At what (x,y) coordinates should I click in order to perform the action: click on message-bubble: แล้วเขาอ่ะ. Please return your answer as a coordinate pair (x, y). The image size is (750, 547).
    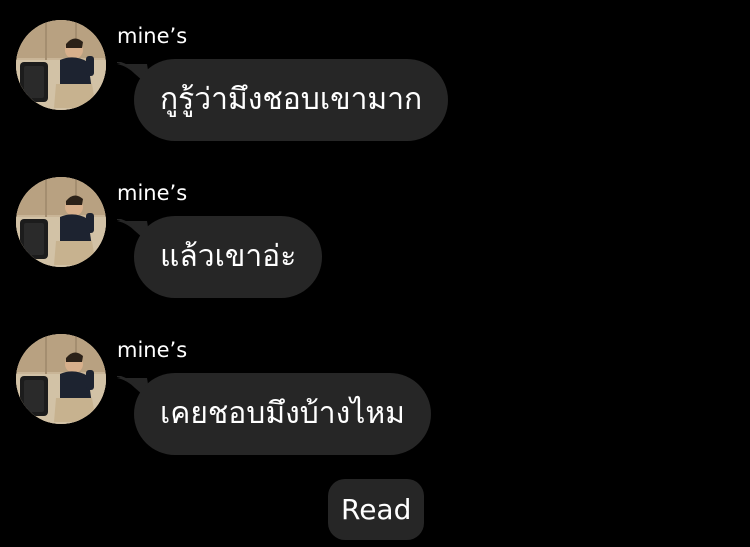
    Looking at the image, I should click on (228, 257).